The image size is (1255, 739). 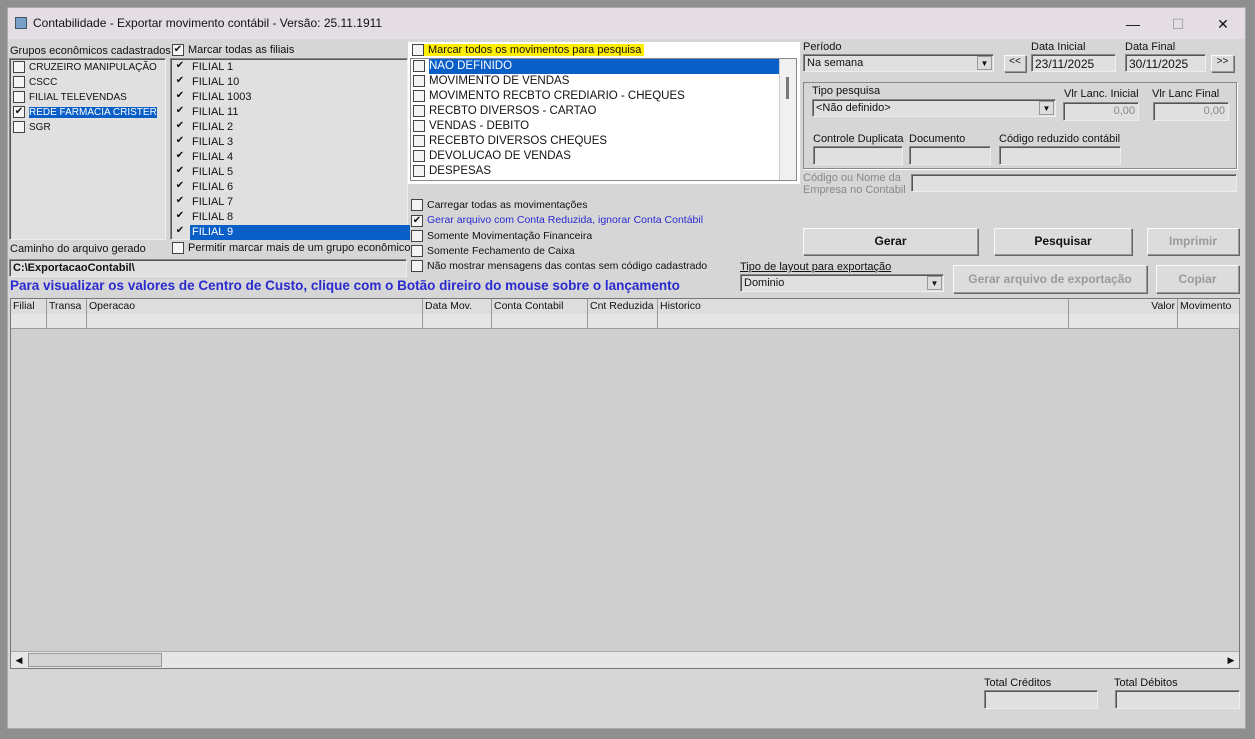 What do you see at coordinates (32, 127) in the screenshot?
I see `group-item: SGR` at bounding box center [32, 127].